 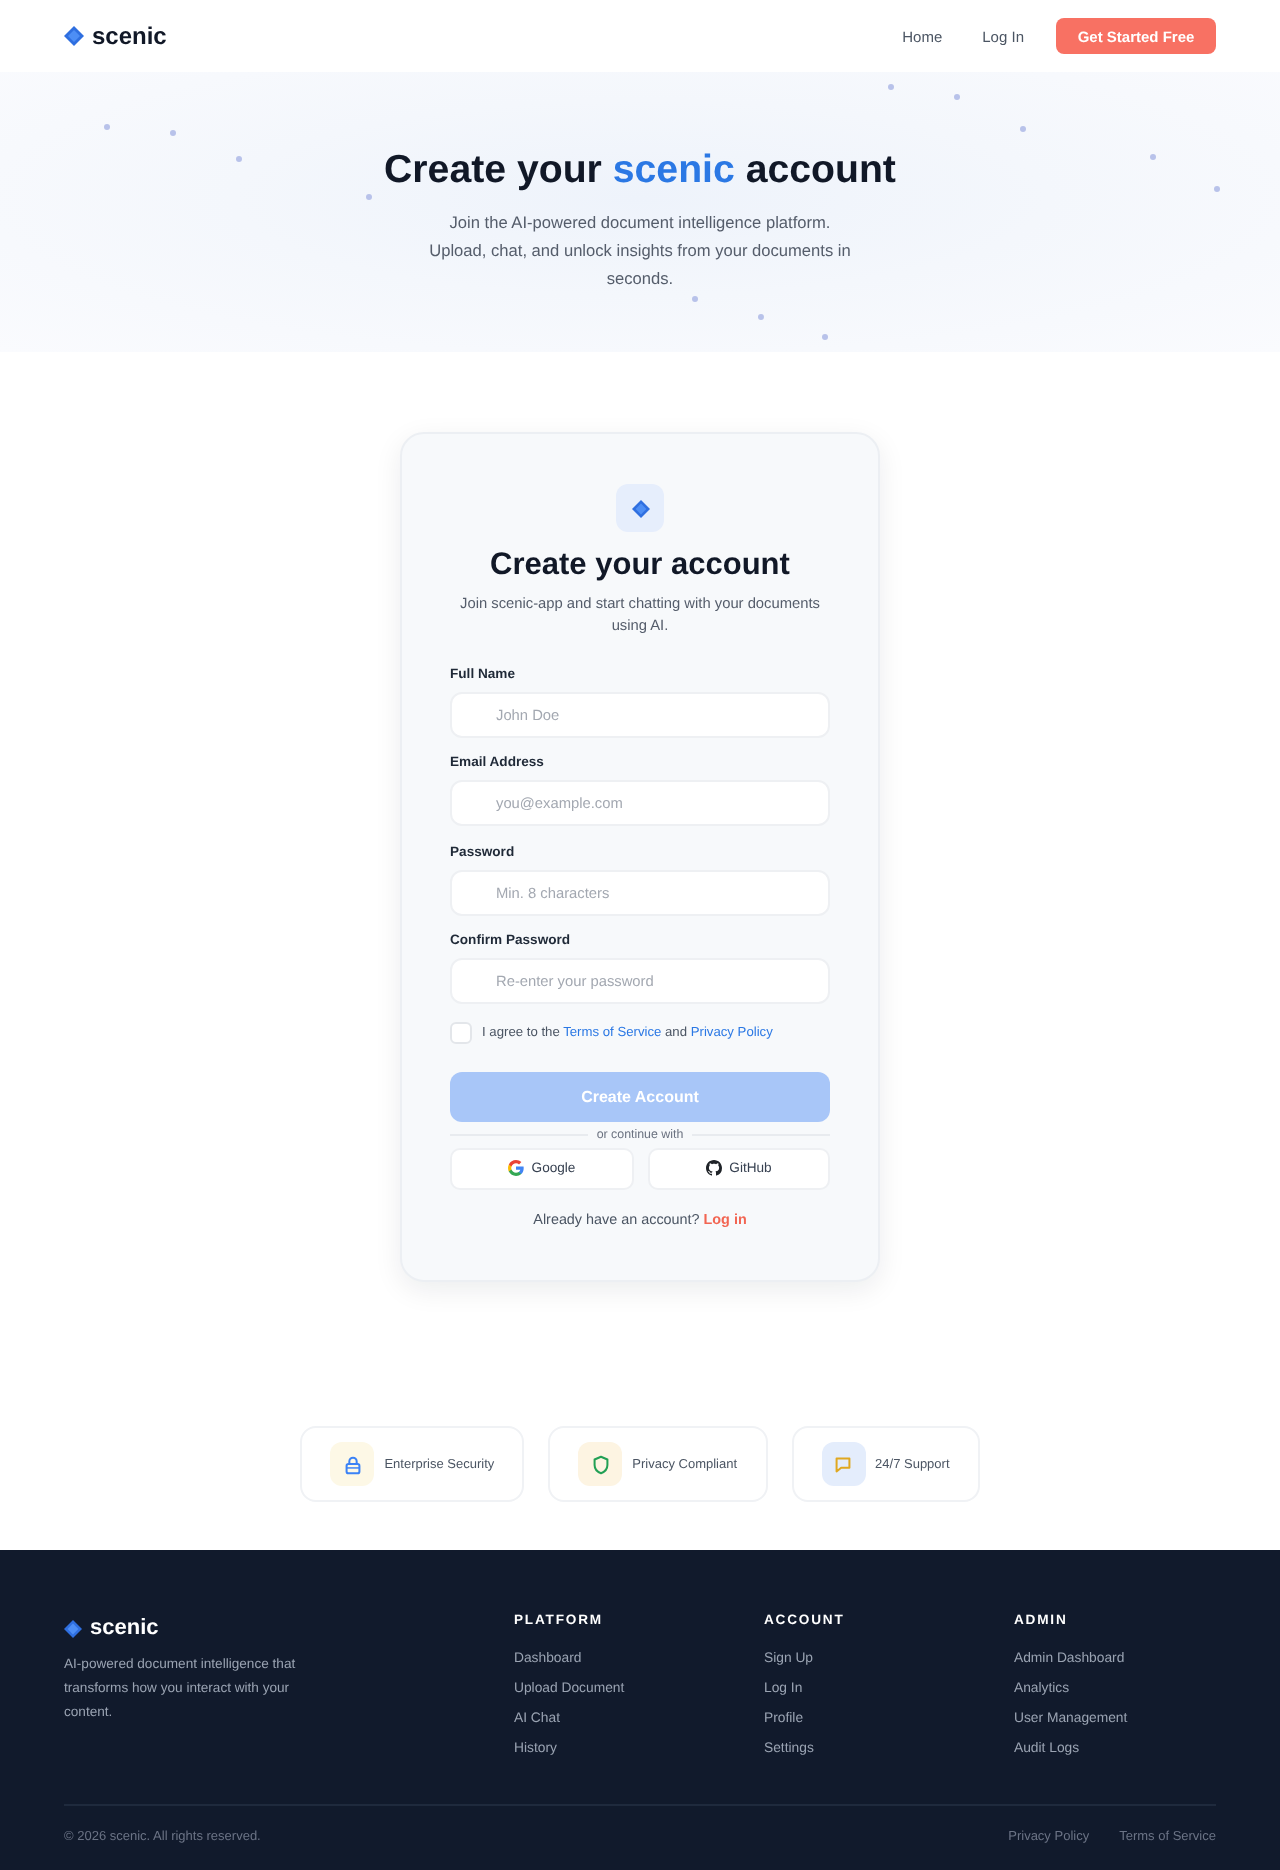 What do you see at coordinates (843, 1464) in the screenshot?
I see `chat-bubble-icon` at bounding box center [843, 1464].